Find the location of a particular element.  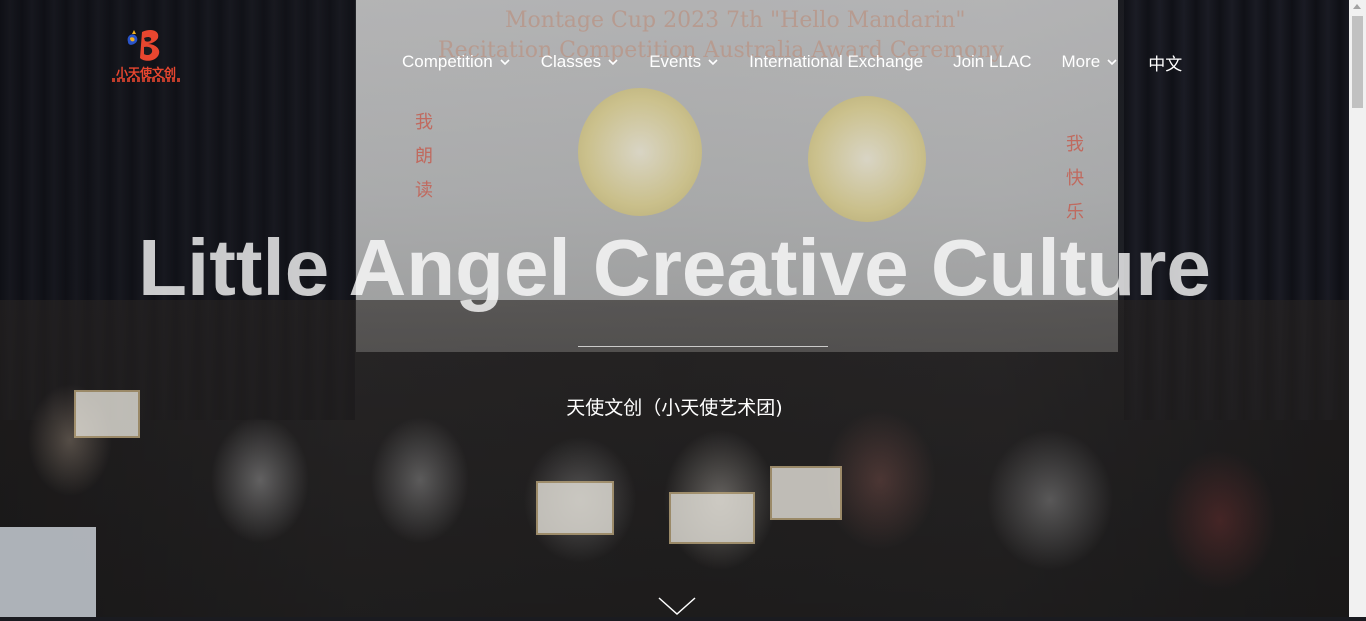

screen-side-text-right: 我快乐 is located at coordinates (1075, 178).